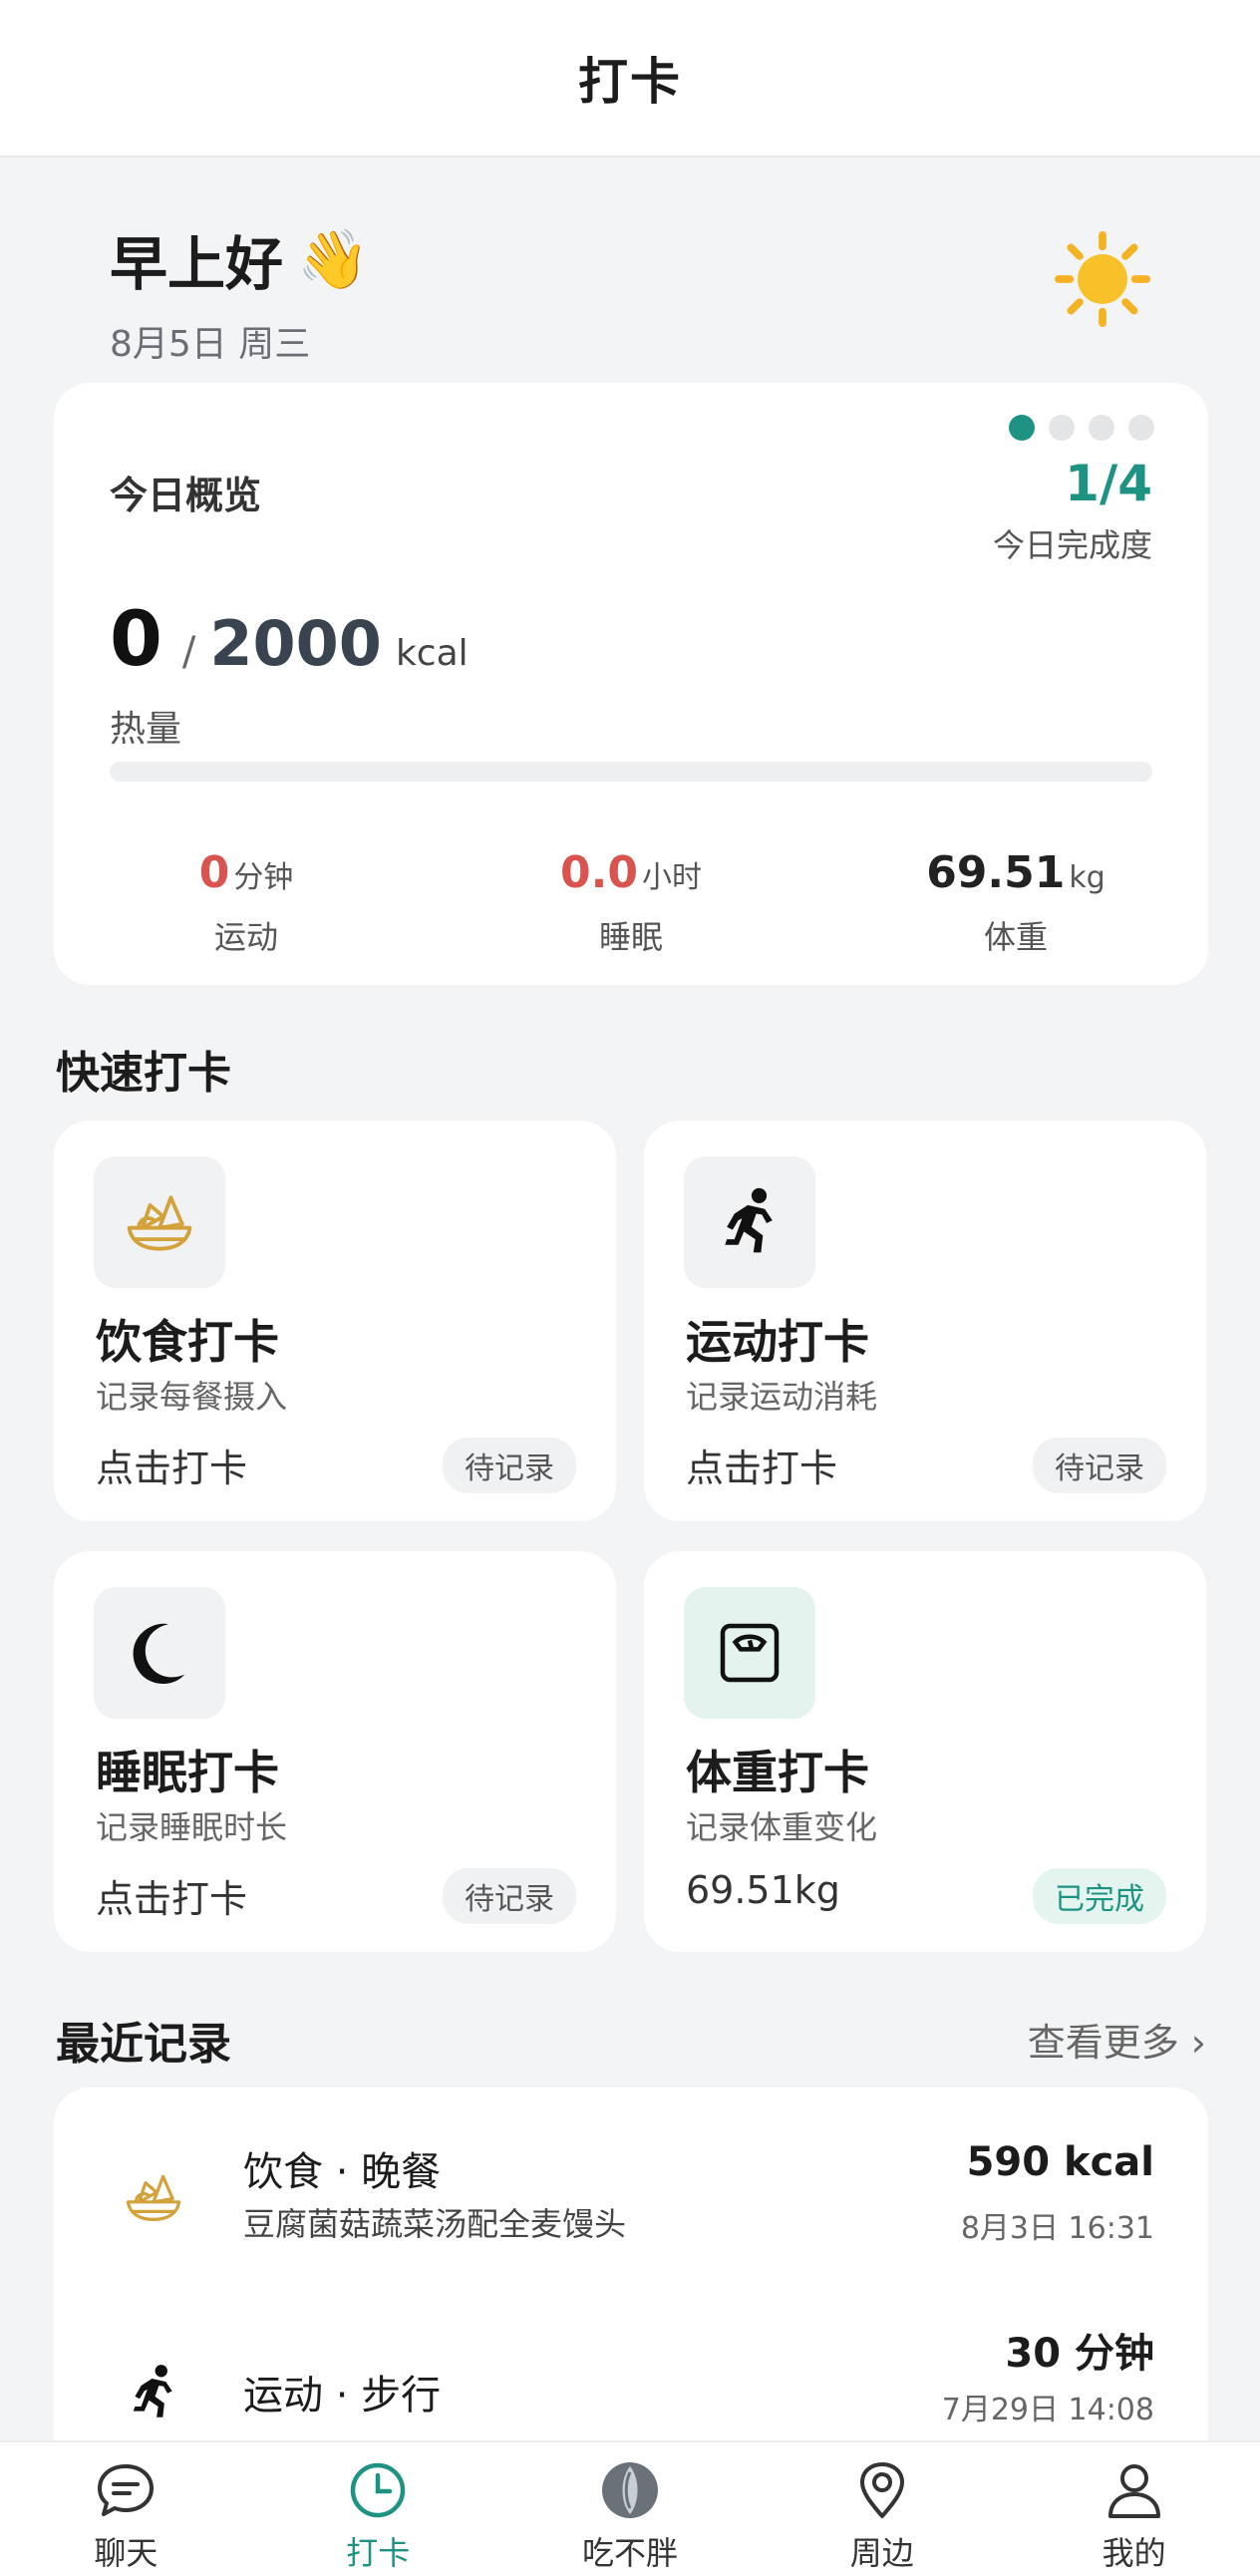 This screenshot has height=2576, width=1260. Describe the element at coordinates (925, 1321) in the screenshot. I see `exercise-checkin-card: 运动打卡 记录运动消耗 点击打卡 待记录` at that location.